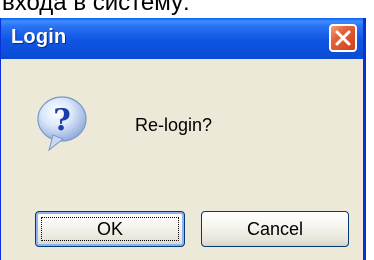 This screenshot has height=260, width=374. I want to click on close-button, so click(343, 38).